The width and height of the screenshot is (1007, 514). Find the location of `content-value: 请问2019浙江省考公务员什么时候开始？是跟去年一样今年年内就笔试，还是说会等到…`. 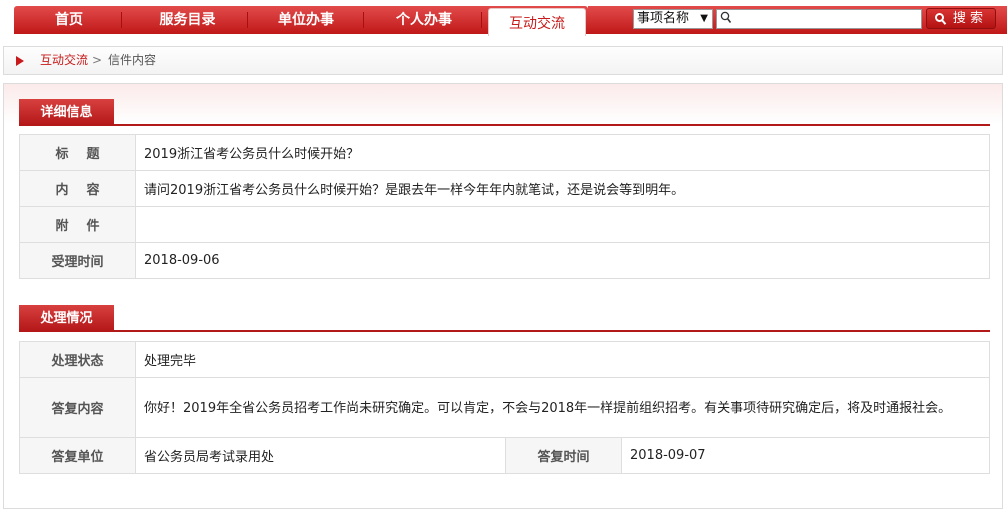

content-value: 请问2019浙江省考公务员什么时候开始？是跟去年一样今年年内就笔试，还是说会等到… is located at coordinates (562, 188).